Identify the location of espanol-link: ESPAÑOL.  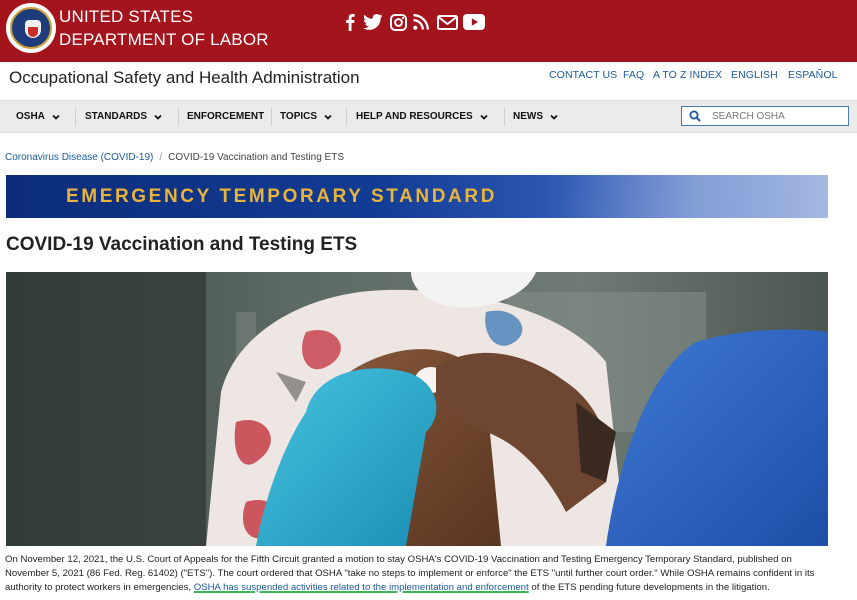
(813, 75).